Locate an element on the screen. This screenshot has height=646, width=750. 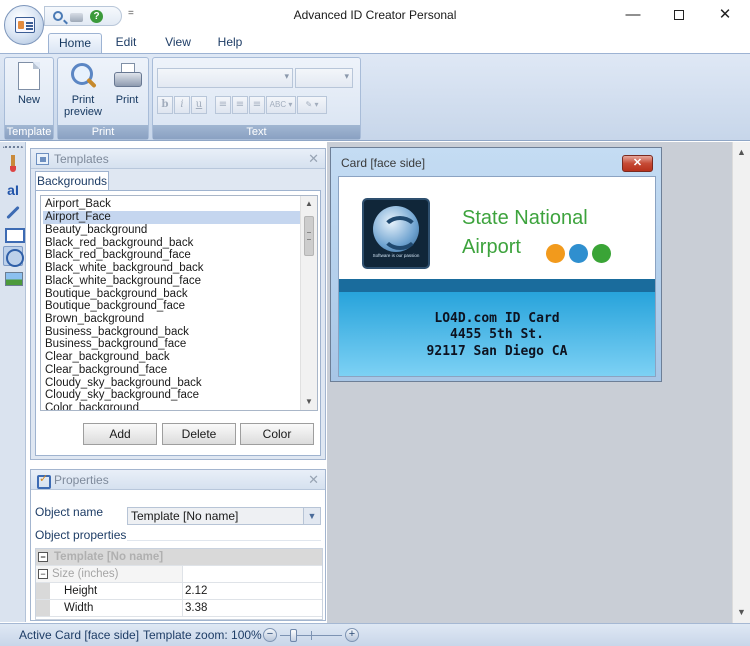
tab-help: Help is located at coordinates (230, 43).